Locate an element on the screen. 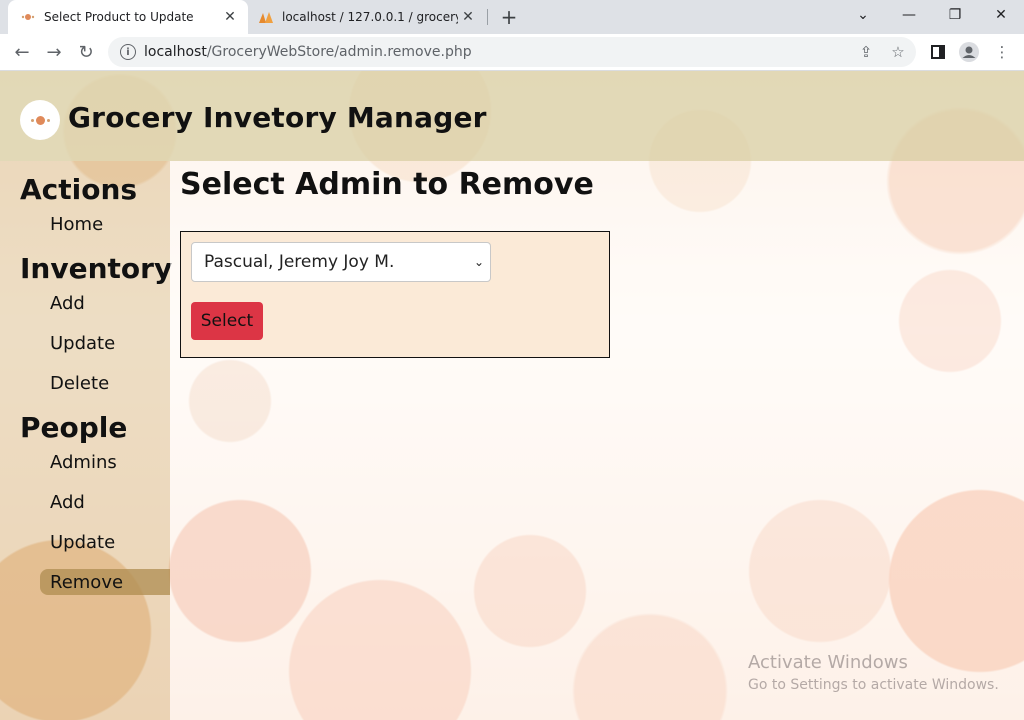 The width and height of the screenshot is (1024, 720). tab-inactive: localhost / 127.0.0.1 / grocerydb ✕ is located at coordinates (369, 17).